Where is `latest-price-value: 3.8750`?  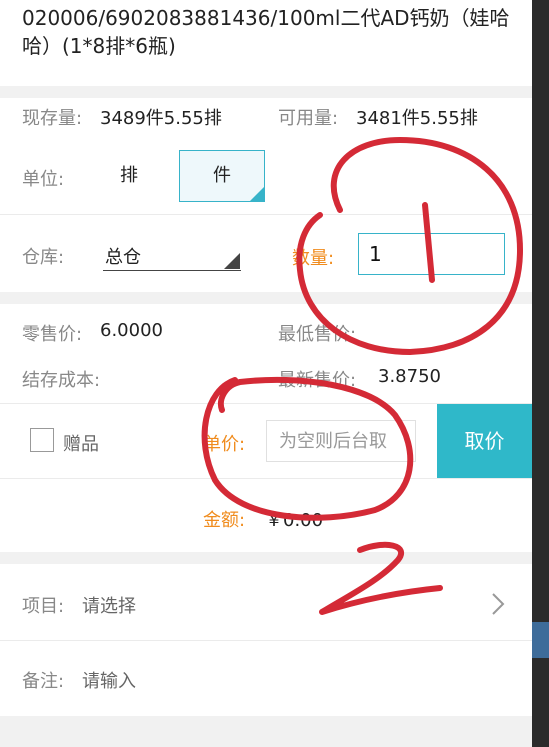 latest-price-value: 3.8750 is located at coordinates (409, 376).